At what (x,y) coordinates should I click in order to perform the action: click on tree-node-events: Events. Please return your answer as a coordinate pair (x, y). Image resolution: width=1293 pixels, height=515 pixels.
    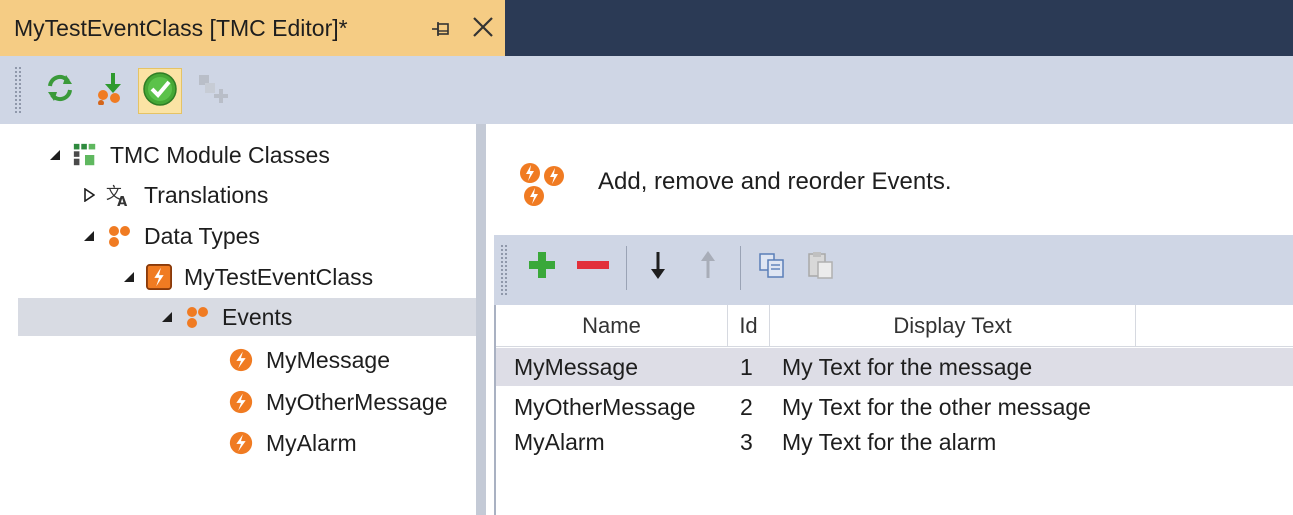
    Looking at the image, I should click on (247, 317).